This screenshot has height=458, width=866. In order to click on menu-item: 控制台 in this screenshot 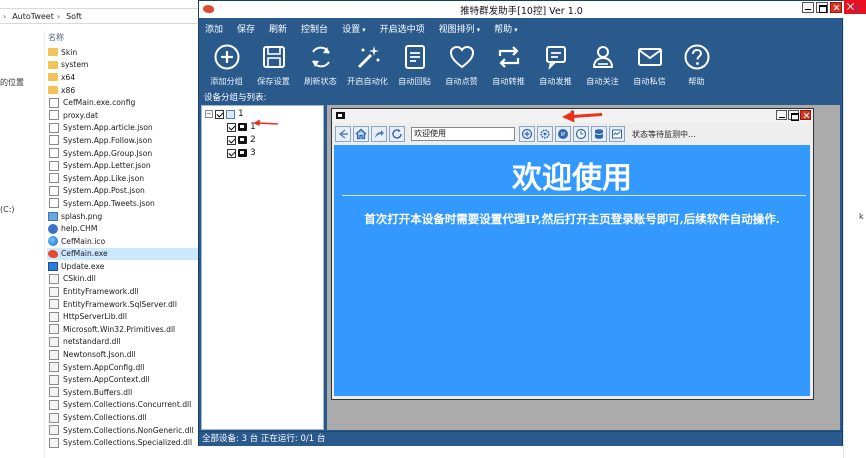, I will do `click(314, 28)`.